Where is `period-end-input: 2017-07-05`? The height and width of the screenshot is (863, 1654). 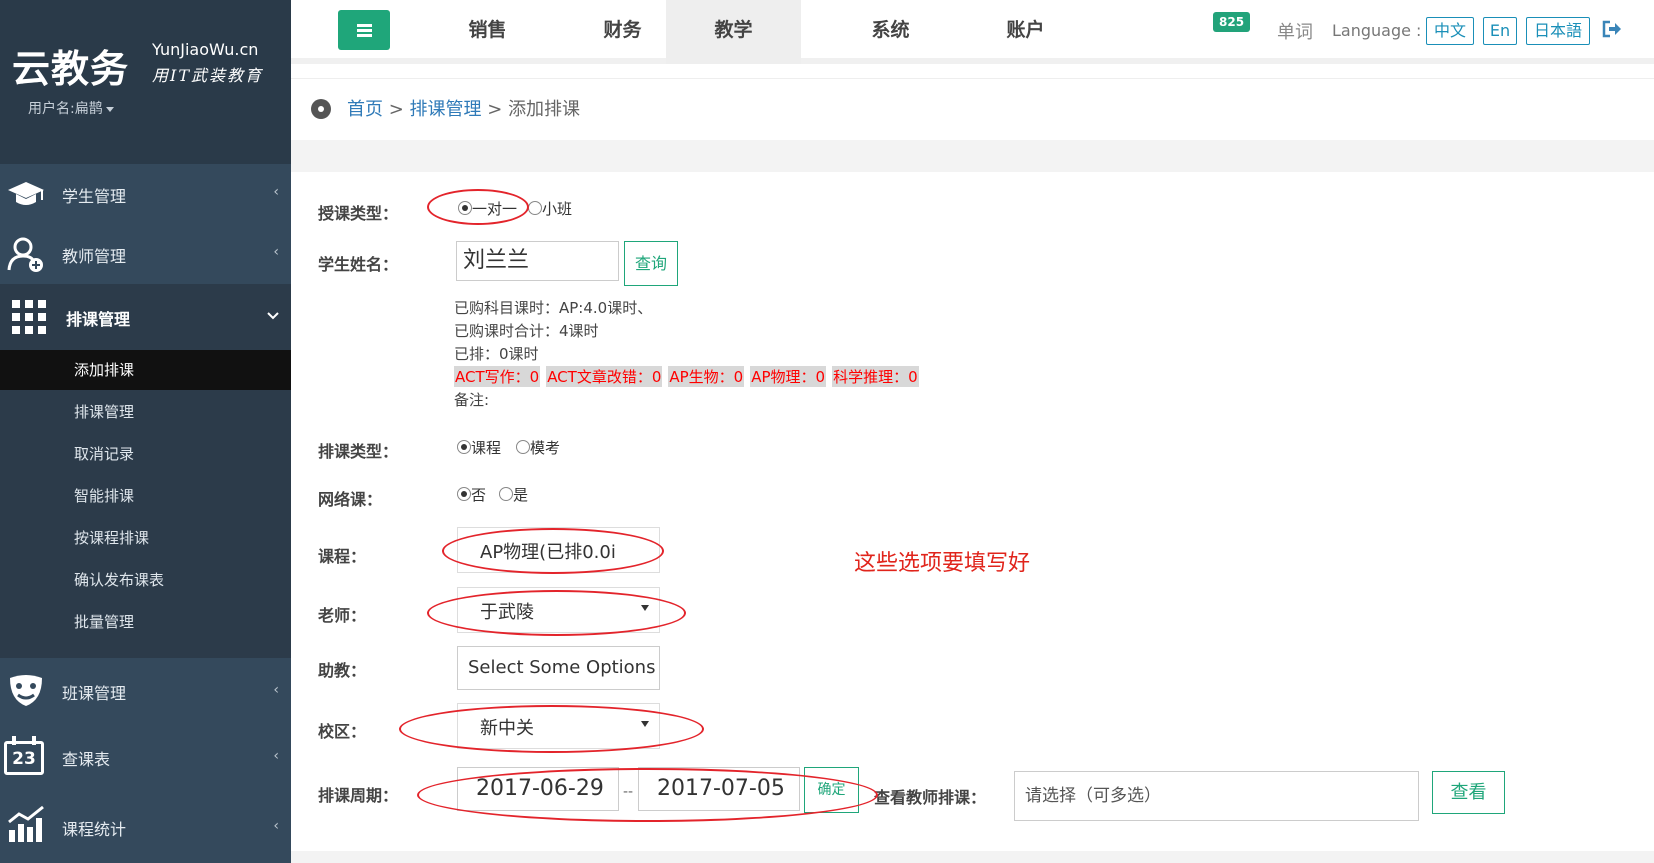 period-end-input: 2017-07-05 is located at coordinates (719, 789).